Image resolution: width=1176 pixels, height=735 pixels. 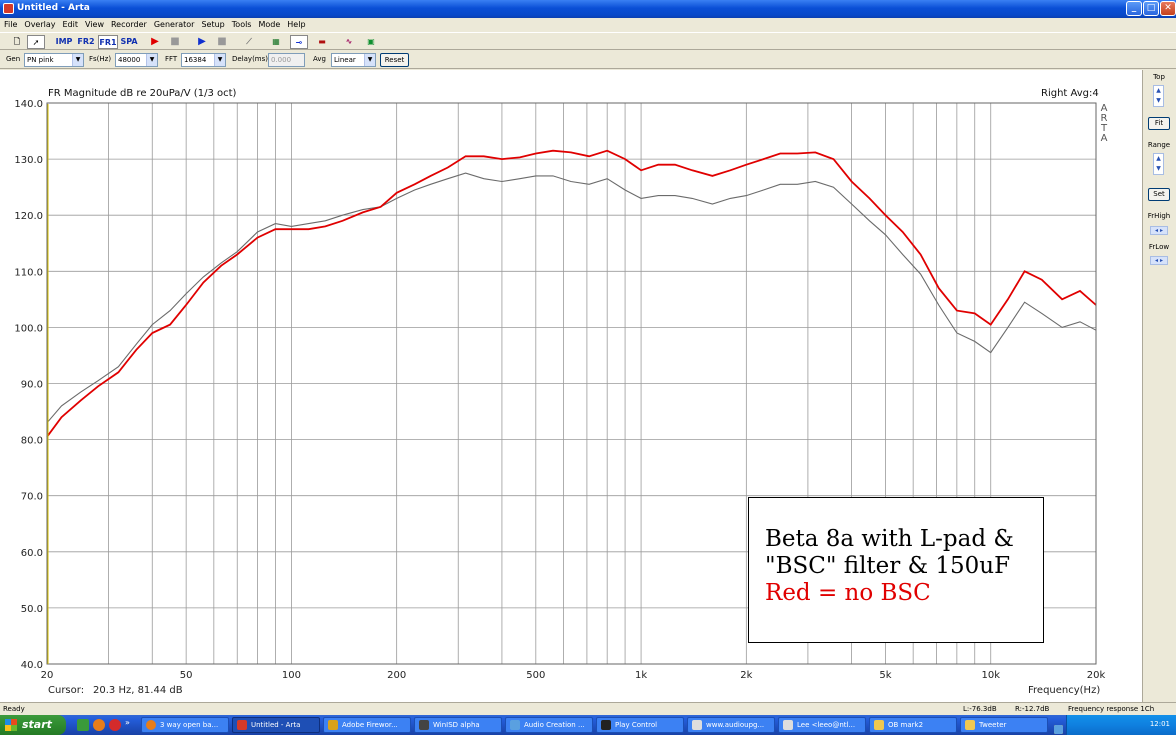 What do you see at coordinates (295, 23) in the screenshot?
I see `menu-help: Help` at bounding box center [295, 23].